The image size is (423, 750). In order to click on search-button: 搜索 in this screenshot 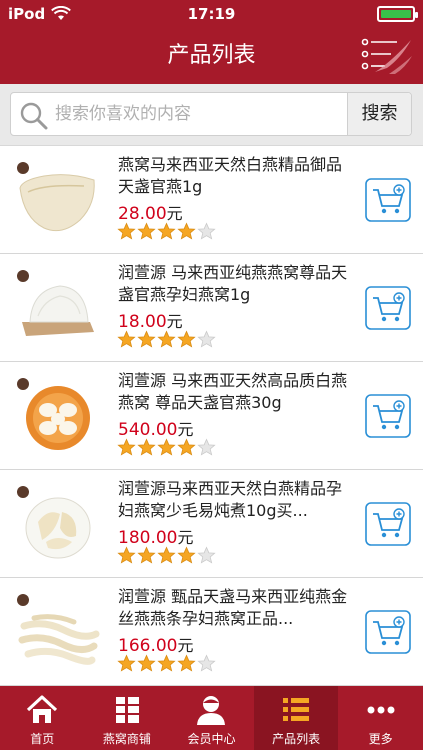, I will do `click(379, 114)`.